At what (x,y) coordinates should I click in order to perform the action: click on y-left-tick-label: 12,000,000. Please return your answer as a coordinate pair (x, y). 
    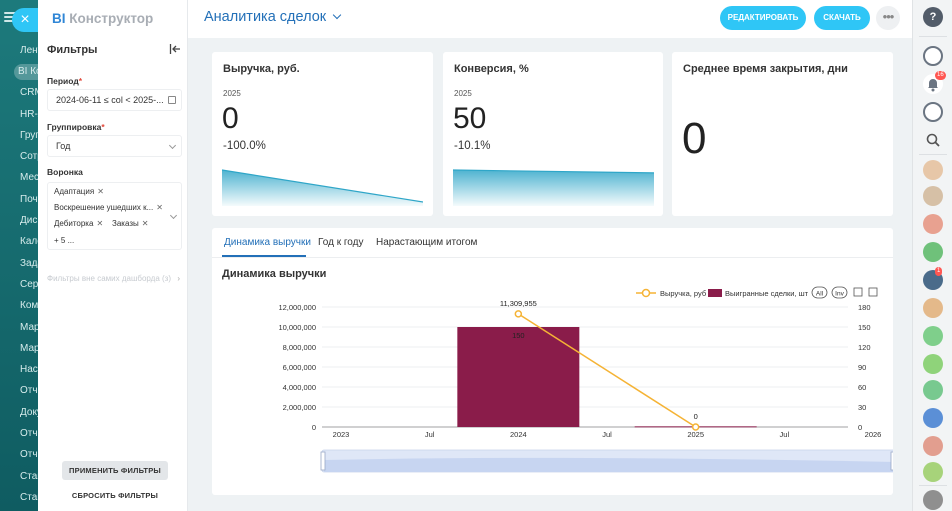
    Looking at the image, I should click on (297, 307).